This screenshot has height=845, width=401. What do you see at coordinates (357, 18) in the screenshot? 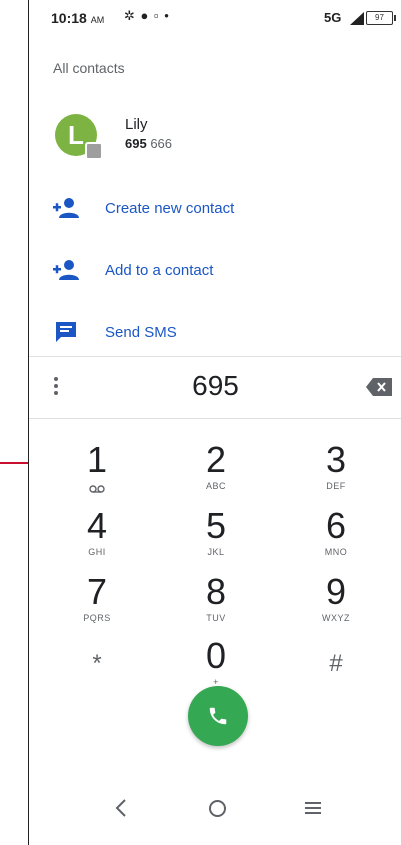
I see `signal-icon` at bounding box center [357, 18].